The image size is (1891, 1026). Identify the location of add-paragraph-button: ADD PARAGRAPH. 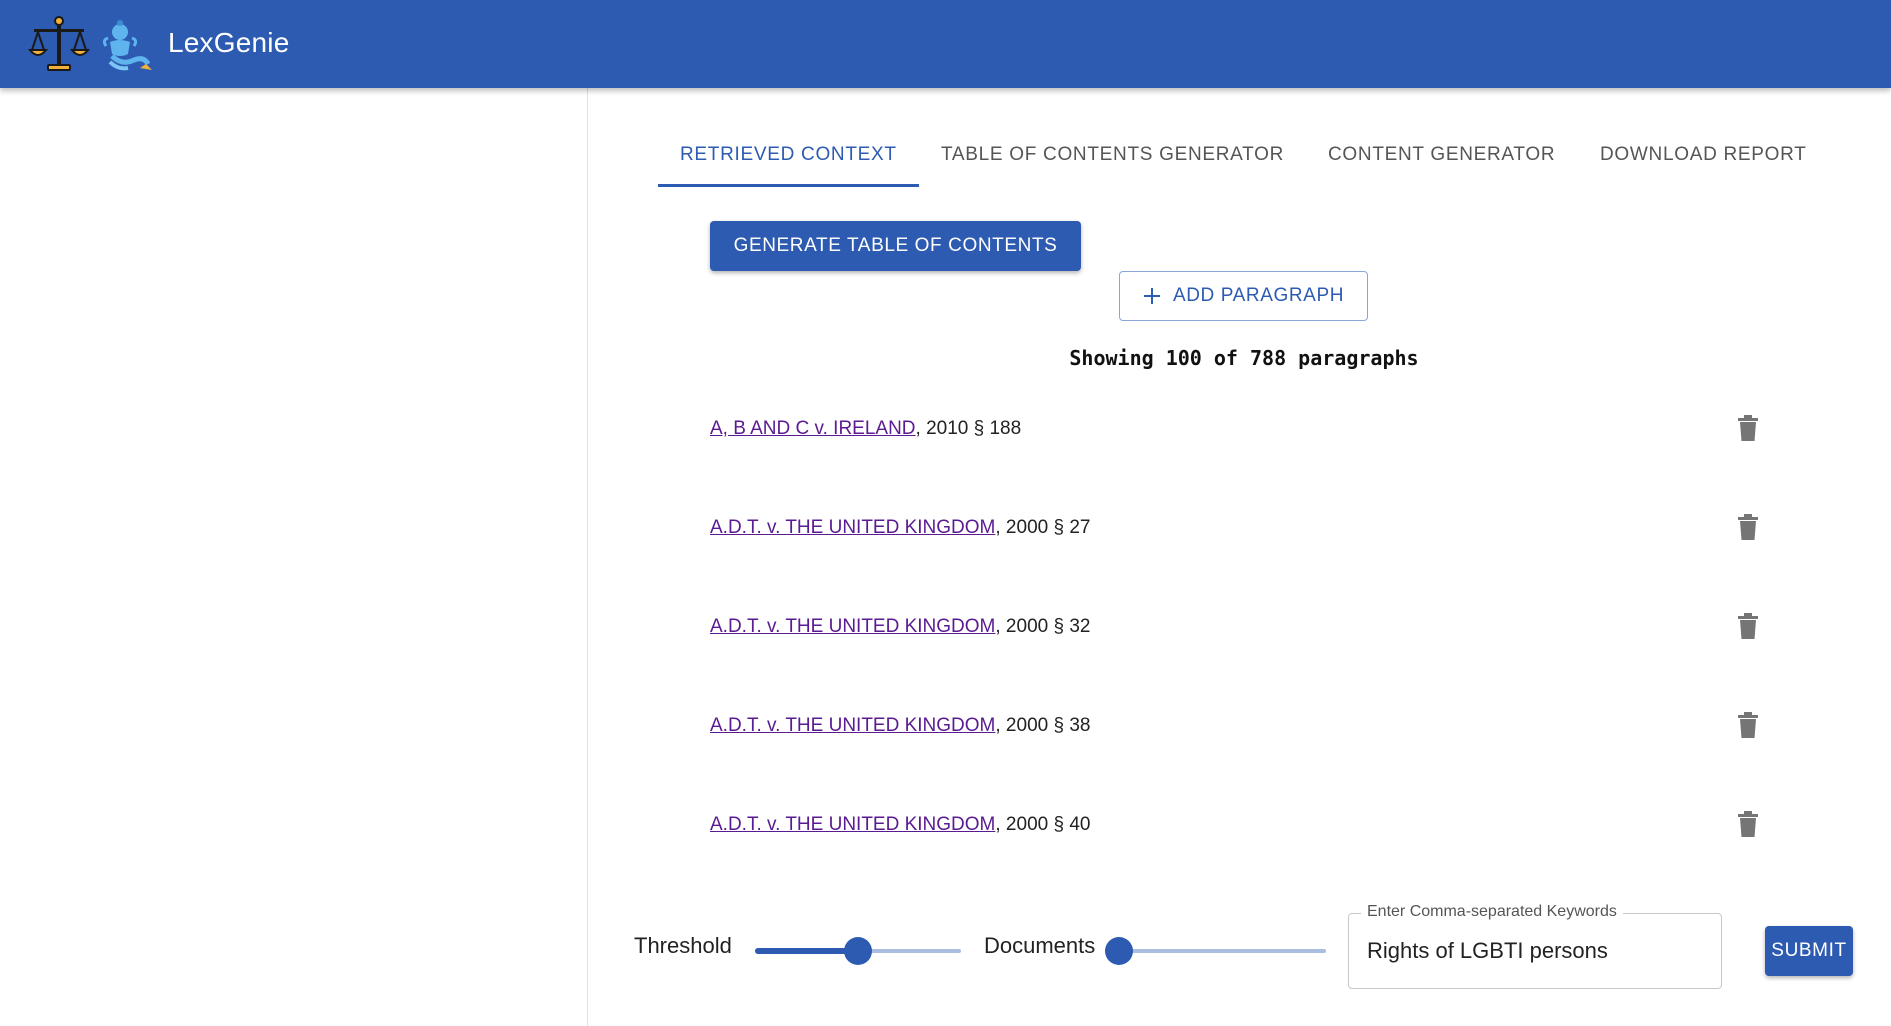
(1243, 296).